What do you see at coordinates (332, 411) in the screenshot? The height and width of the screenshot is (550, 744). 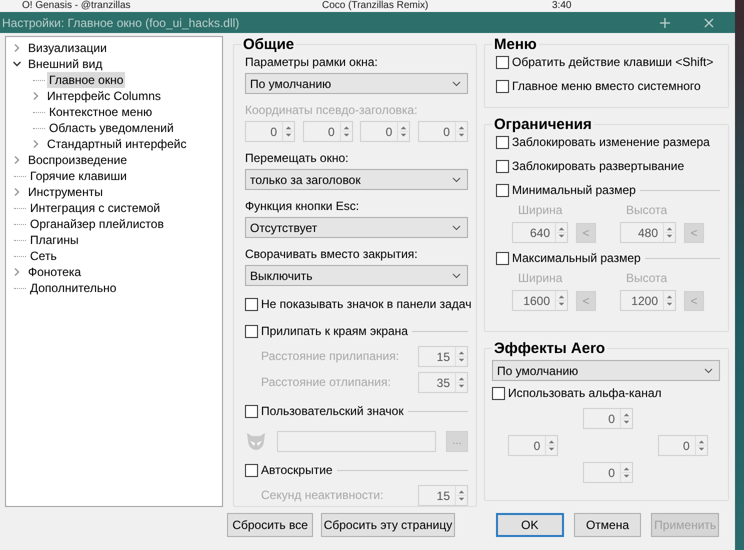 I see `checkbox-label: Пользовательский значок` at bounding box center [332, 411].